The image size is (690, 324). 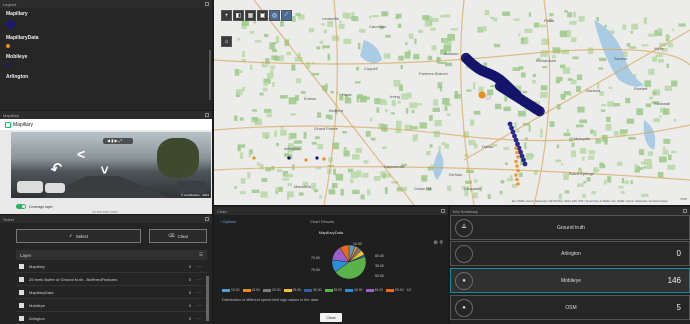 I want to click on measure-icon: ⟋, so click(x=286, y=15).